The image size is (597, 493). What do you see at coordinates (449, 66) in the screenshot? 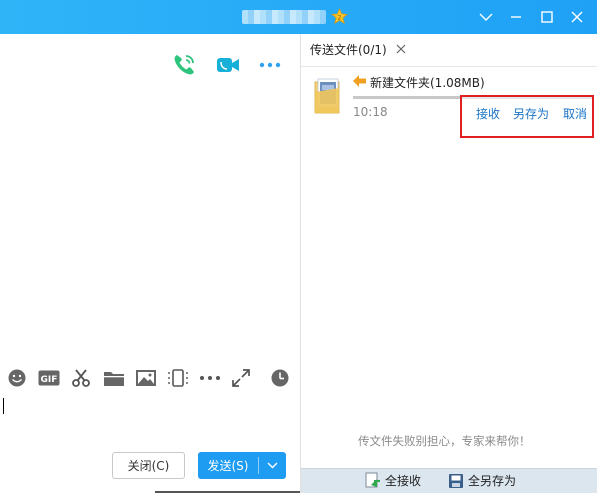
I see `tab-underline` at bounding box center [449, 66].